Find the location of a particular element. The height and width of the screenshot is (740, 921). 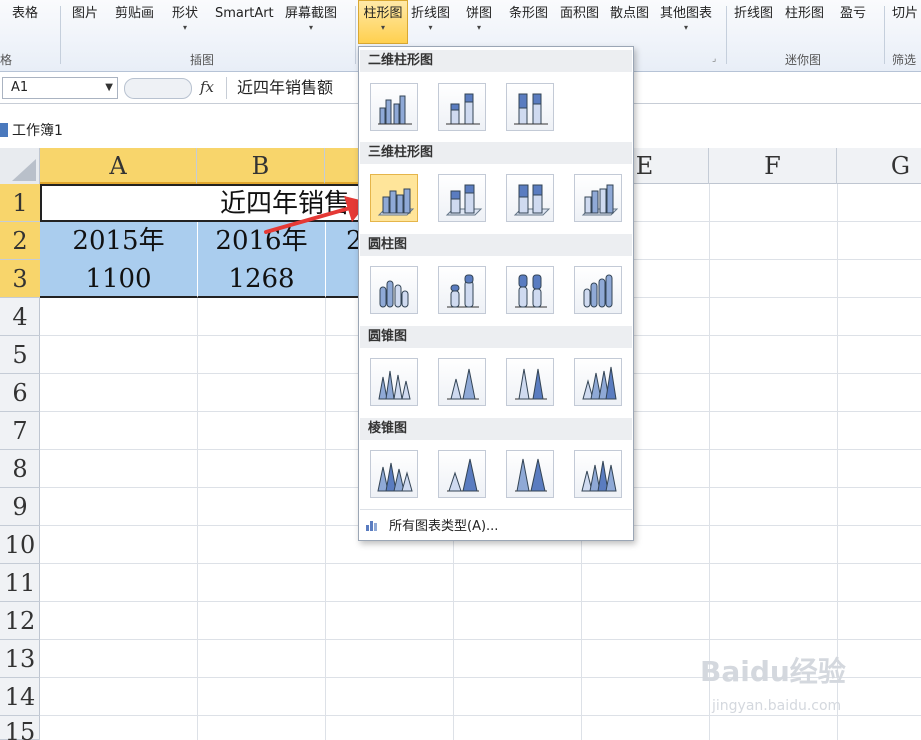

group-label-illustrations: 插图 is located at coordinates (202, 60).